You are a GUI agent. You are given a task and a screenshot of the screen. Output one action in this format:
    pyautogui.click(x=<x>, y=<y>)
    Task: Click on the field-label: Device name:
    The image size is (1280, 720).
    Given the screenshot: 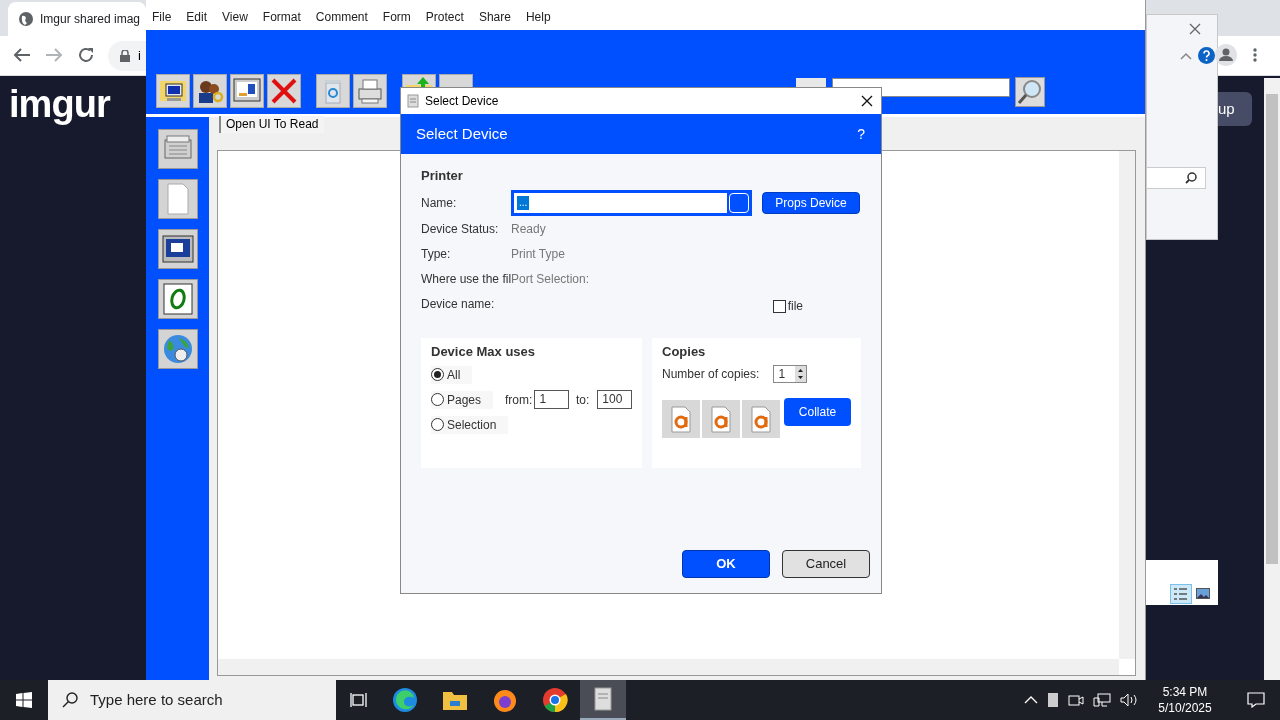 What is the action you would take?
    pyautogui.click(x=458, y=304)
    